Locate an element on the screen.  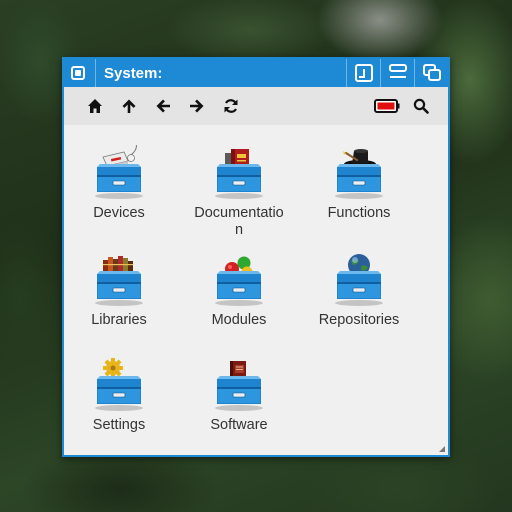
battery-indicator is located at coordinates (387, 106).